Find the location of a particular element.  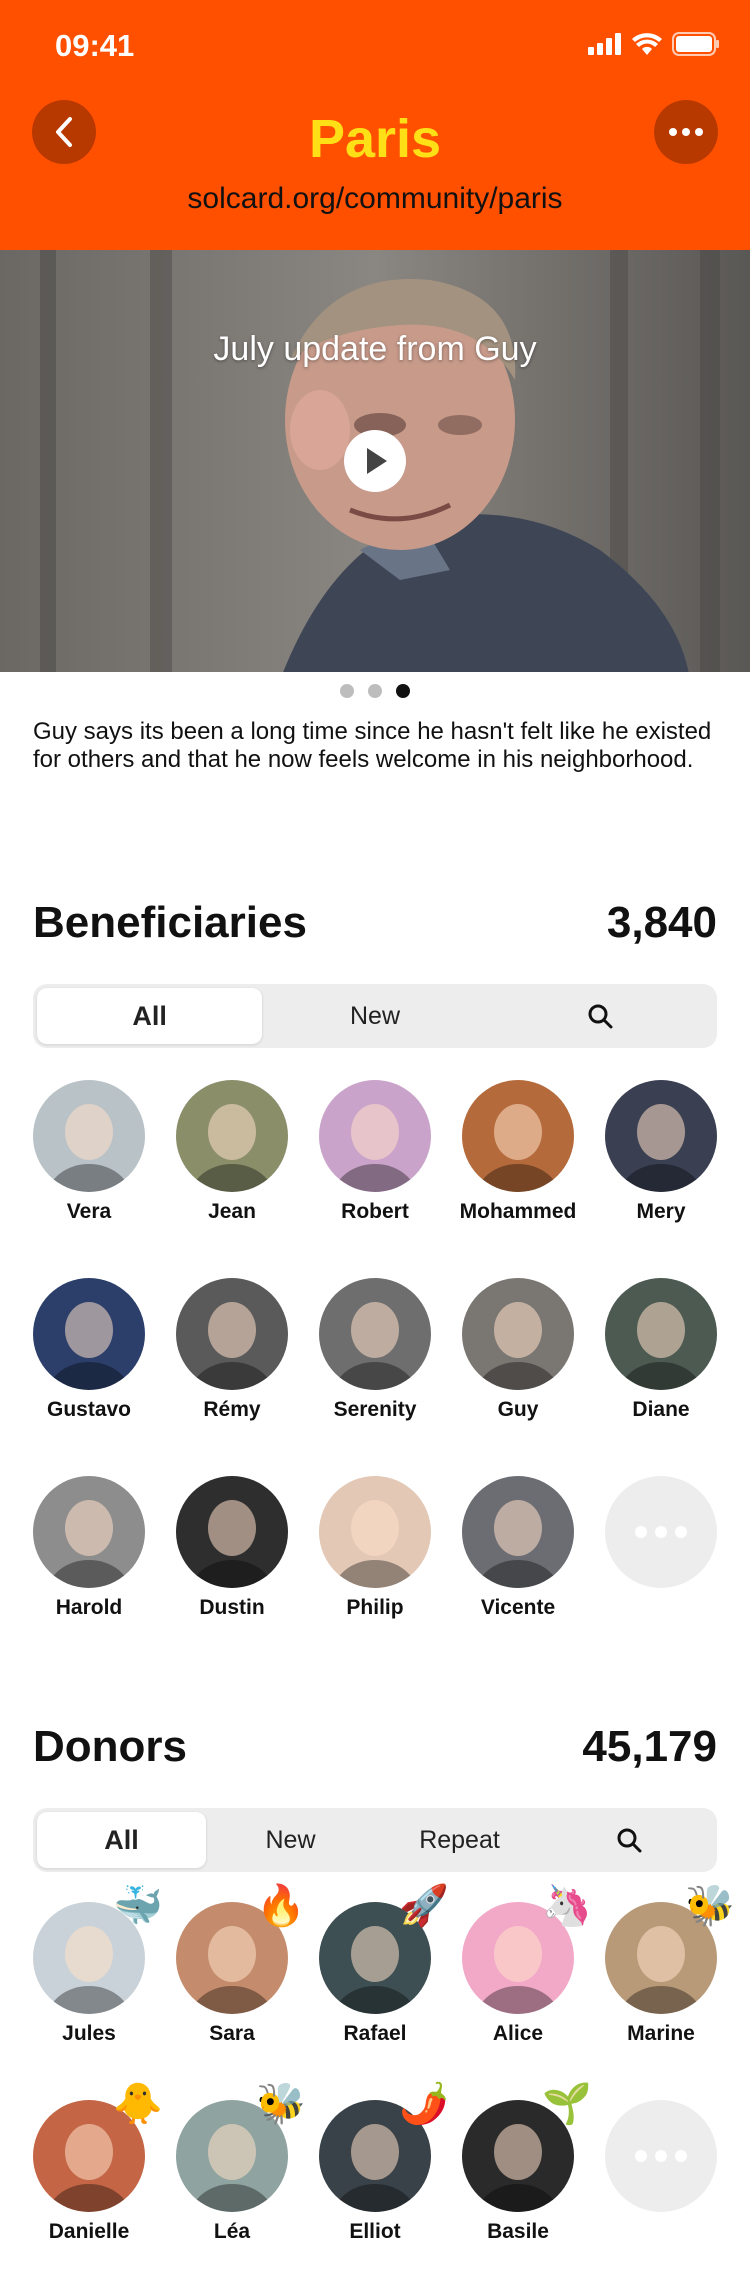

person-name: Vicente is located at coordinates (518, 1607).